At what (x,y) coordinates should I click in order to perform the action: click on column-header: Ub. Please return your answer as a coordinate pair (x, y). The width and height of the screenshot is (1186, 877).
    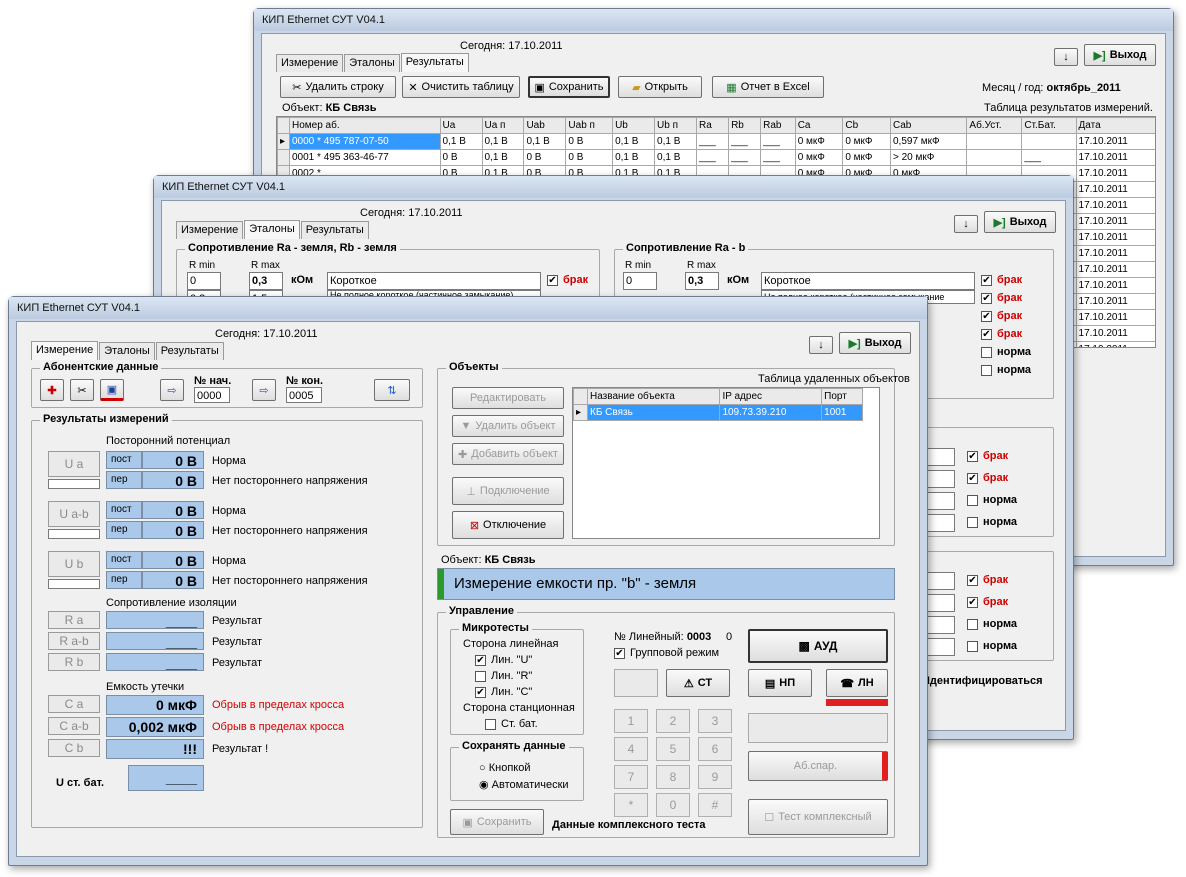
    Looking at the image, I should click on (634, 125).